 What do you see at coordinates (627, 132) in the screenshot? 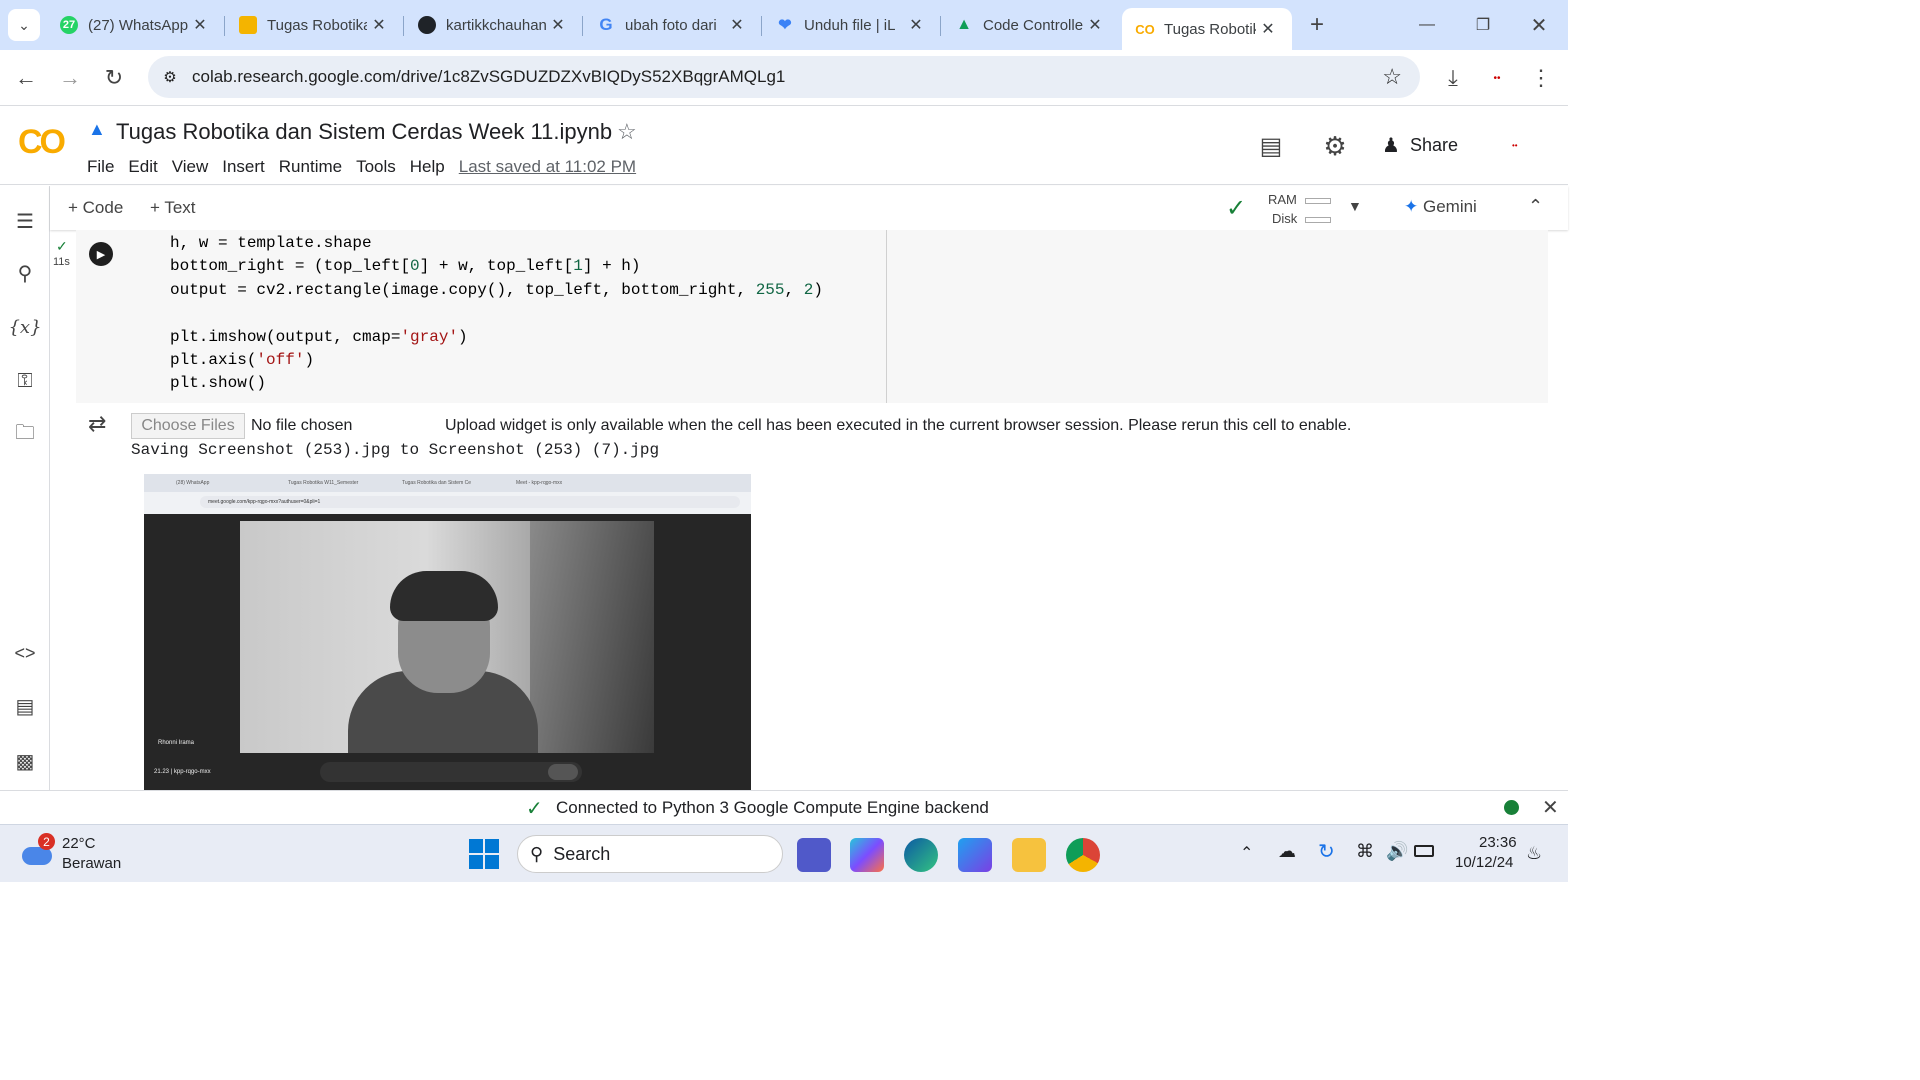
I see `star-icon: ☆` at bounding box center [627, 132].